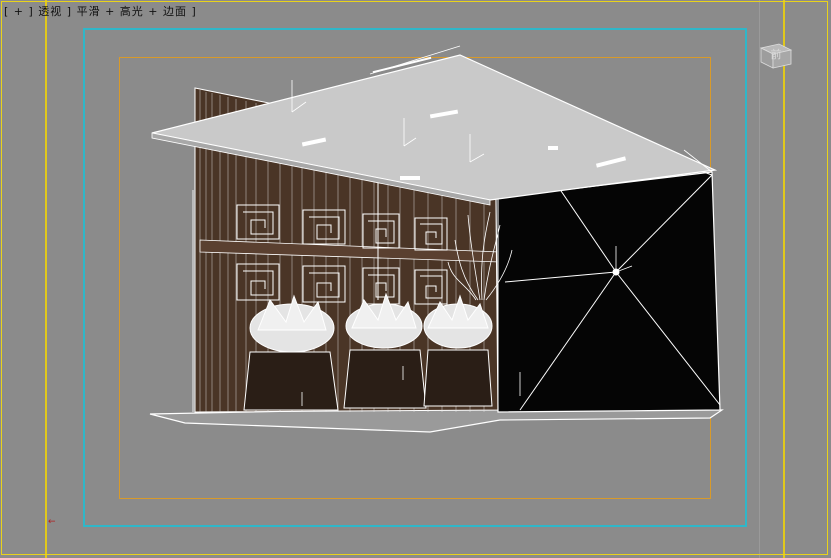  What do you see at coordinates (52, 522) in the screenshot?
I see `origin-marker-icon: ←` at bounding box center [52, 522].